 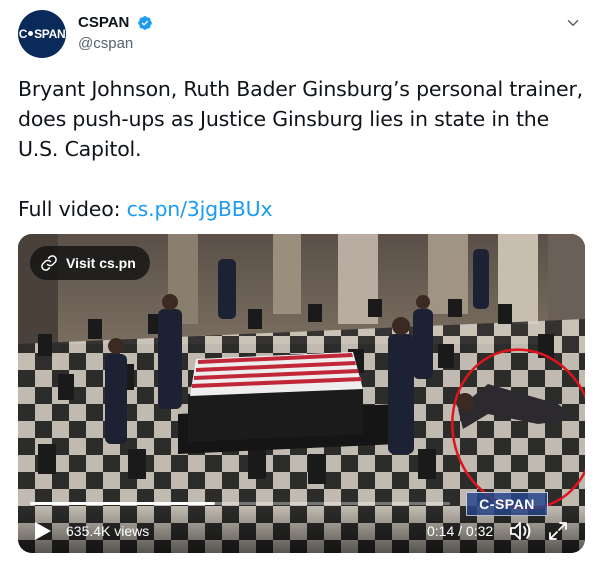 I want to click on verified-badge-icon, so click(x=145, y=22).